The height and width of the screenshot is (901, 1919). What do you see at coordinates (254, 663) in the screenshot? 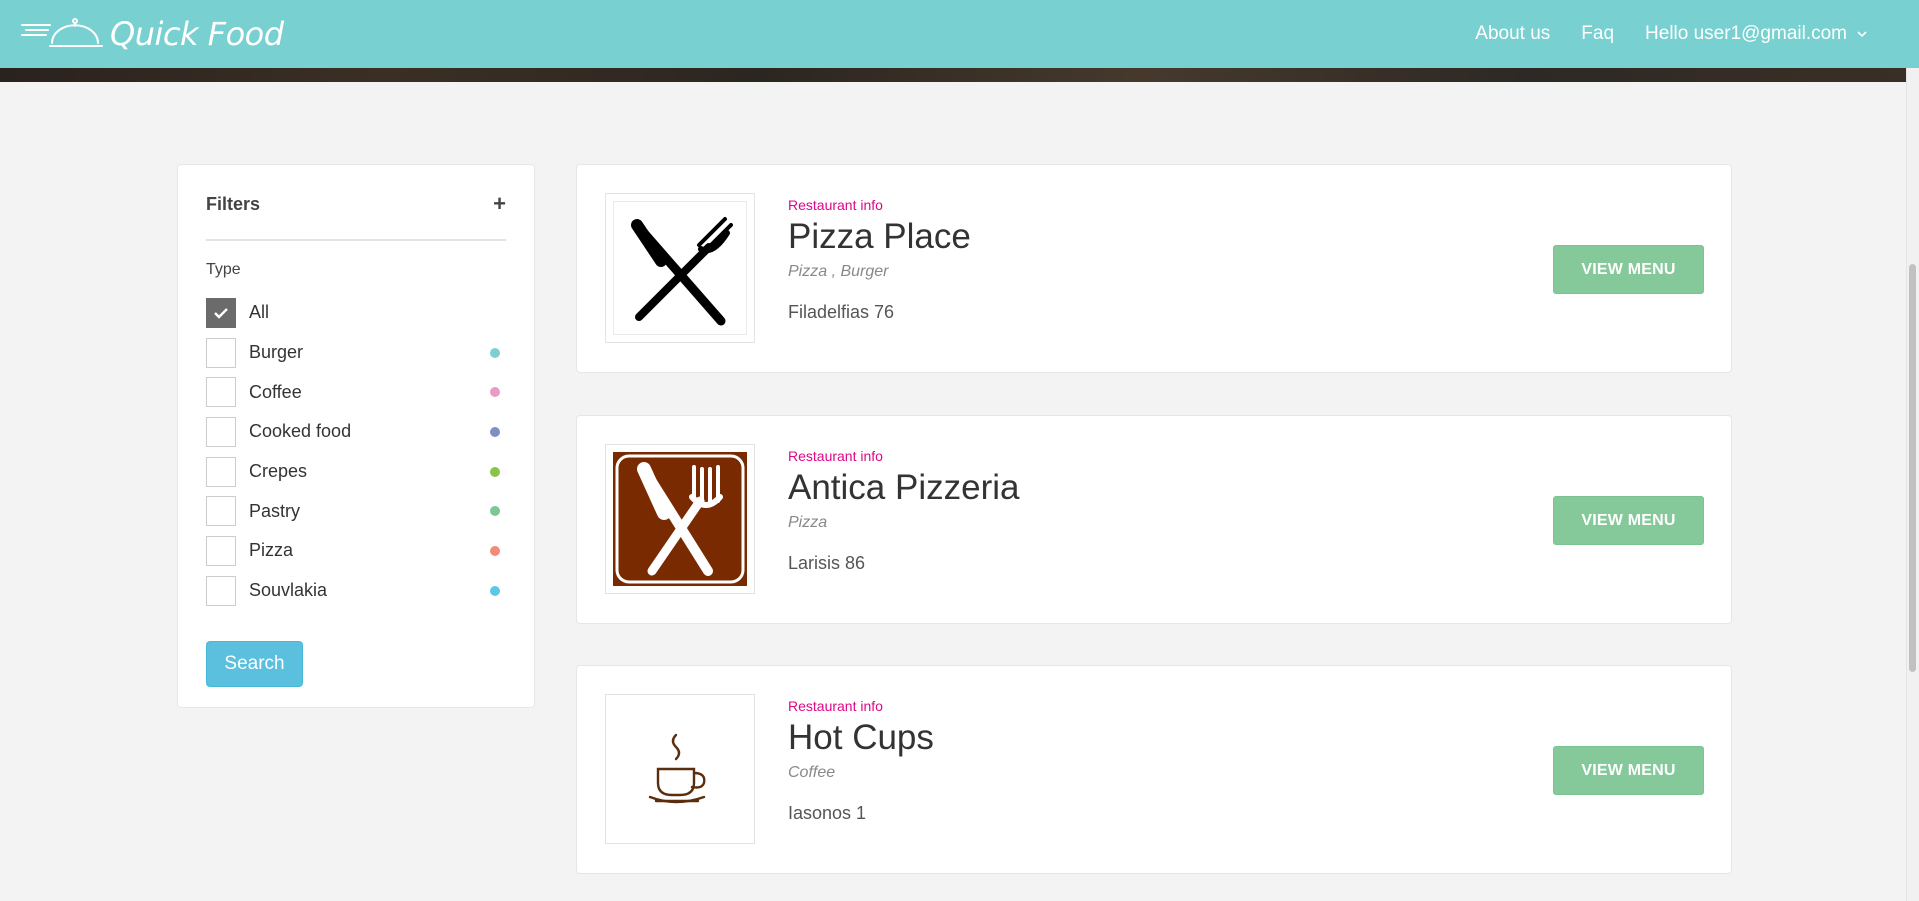
I see `search-button: Search` at bounding box center [254, 663].